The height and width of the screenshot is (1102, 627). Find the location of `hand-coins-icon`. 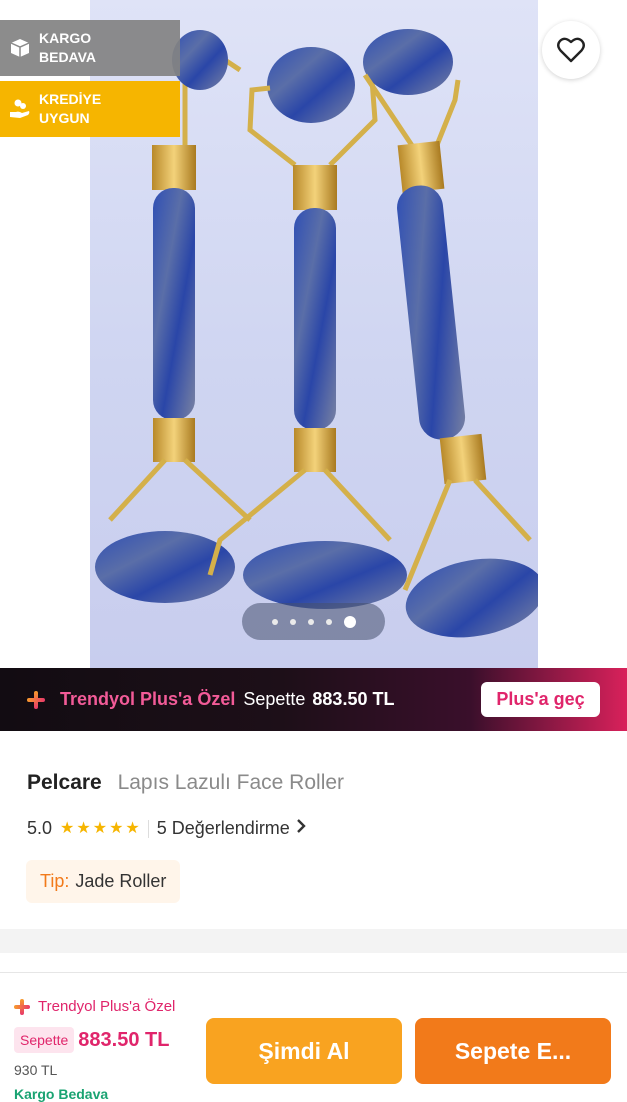

hand-coins-icon is located at coordinates (20, 109).